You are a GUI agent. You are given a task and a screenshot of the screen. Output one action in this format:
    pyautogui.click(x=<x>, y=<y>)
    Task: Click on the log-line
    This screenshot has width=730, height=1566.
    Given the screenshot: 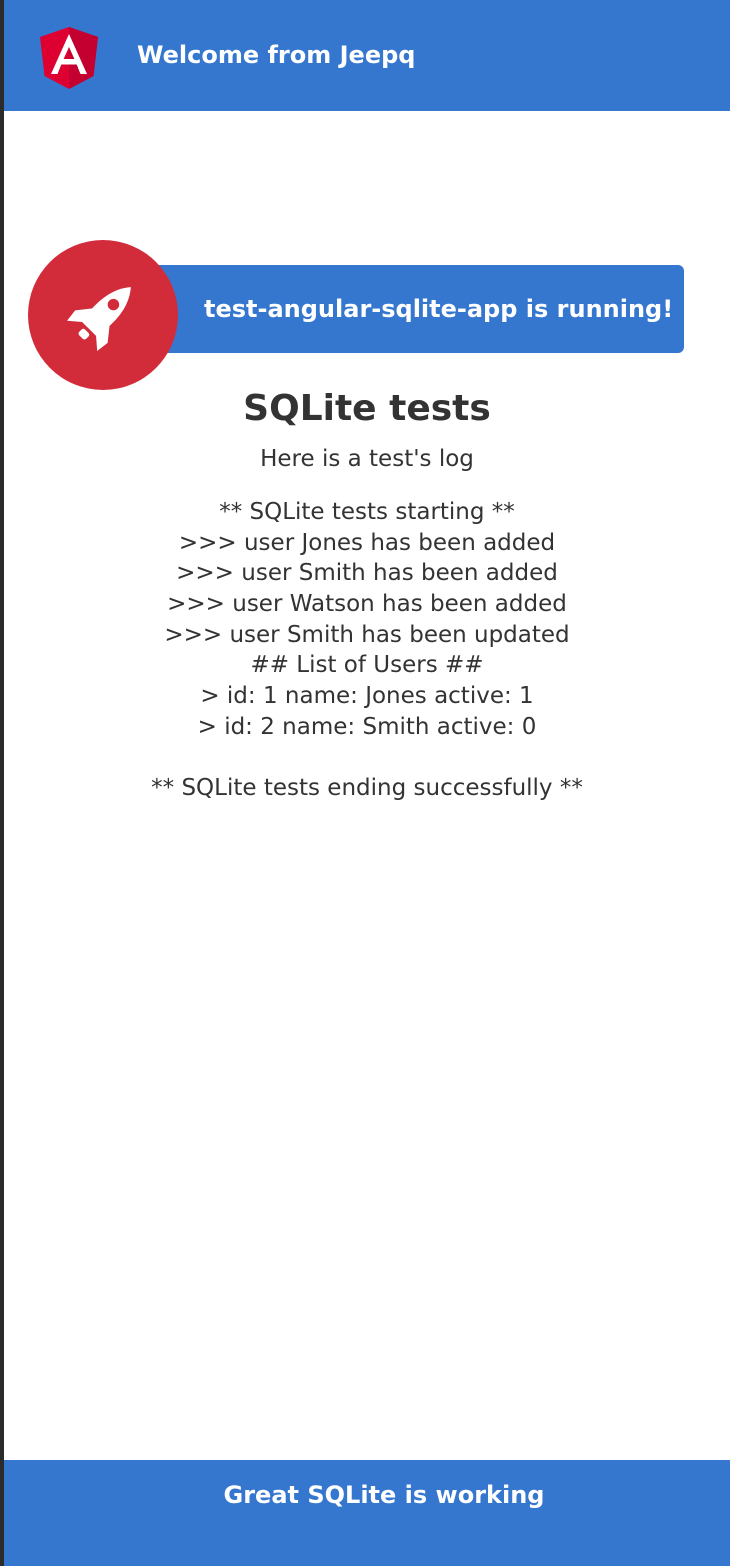 What is the action you would take?
    pyautogui.click(x=367, y=758)
    